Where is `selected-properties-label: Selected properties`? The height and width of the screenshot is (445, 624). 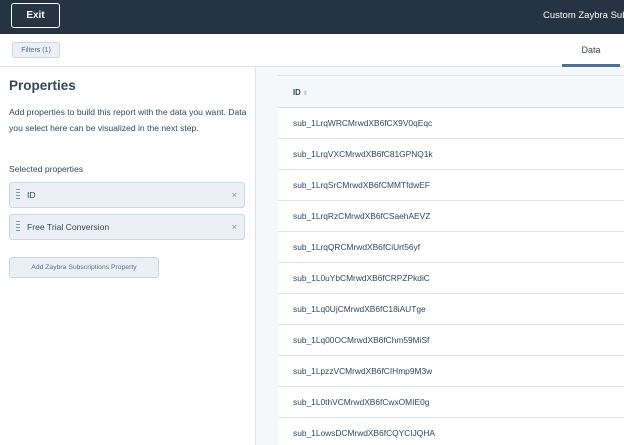
selected-properties-label: Selected properties is located at coordinates (46, 169).